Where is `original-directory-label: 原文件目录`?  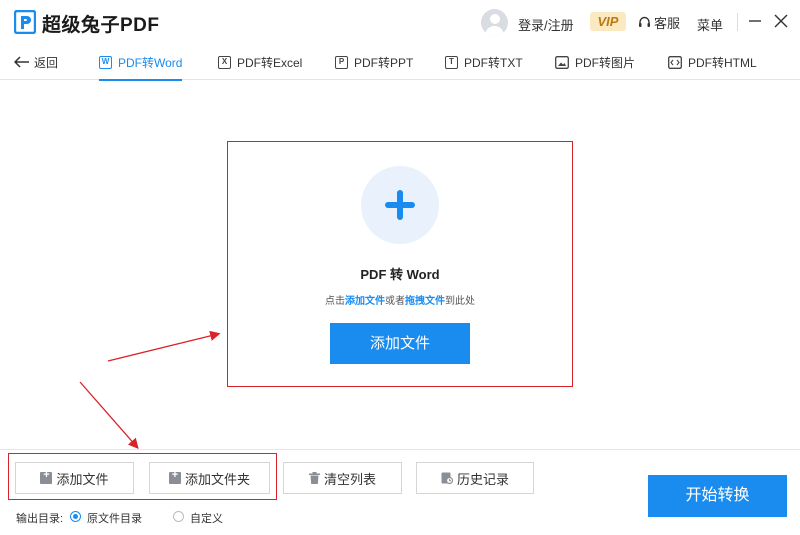
original-directory-label: 原文件目录 is located at coordinates (114, 519).